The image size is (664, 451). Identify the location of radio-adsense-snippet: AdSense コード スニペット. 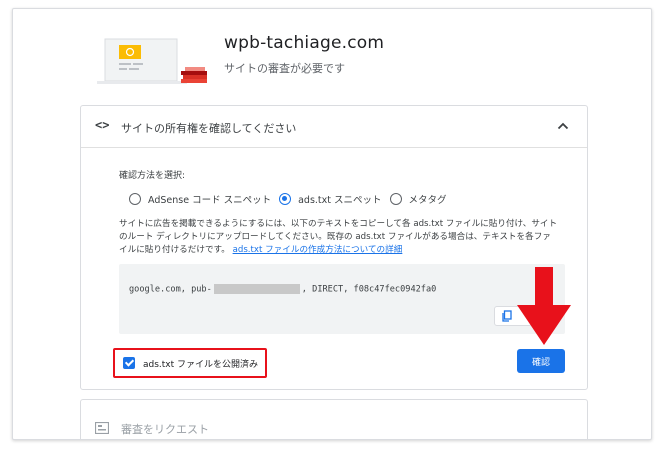
(200, 199).